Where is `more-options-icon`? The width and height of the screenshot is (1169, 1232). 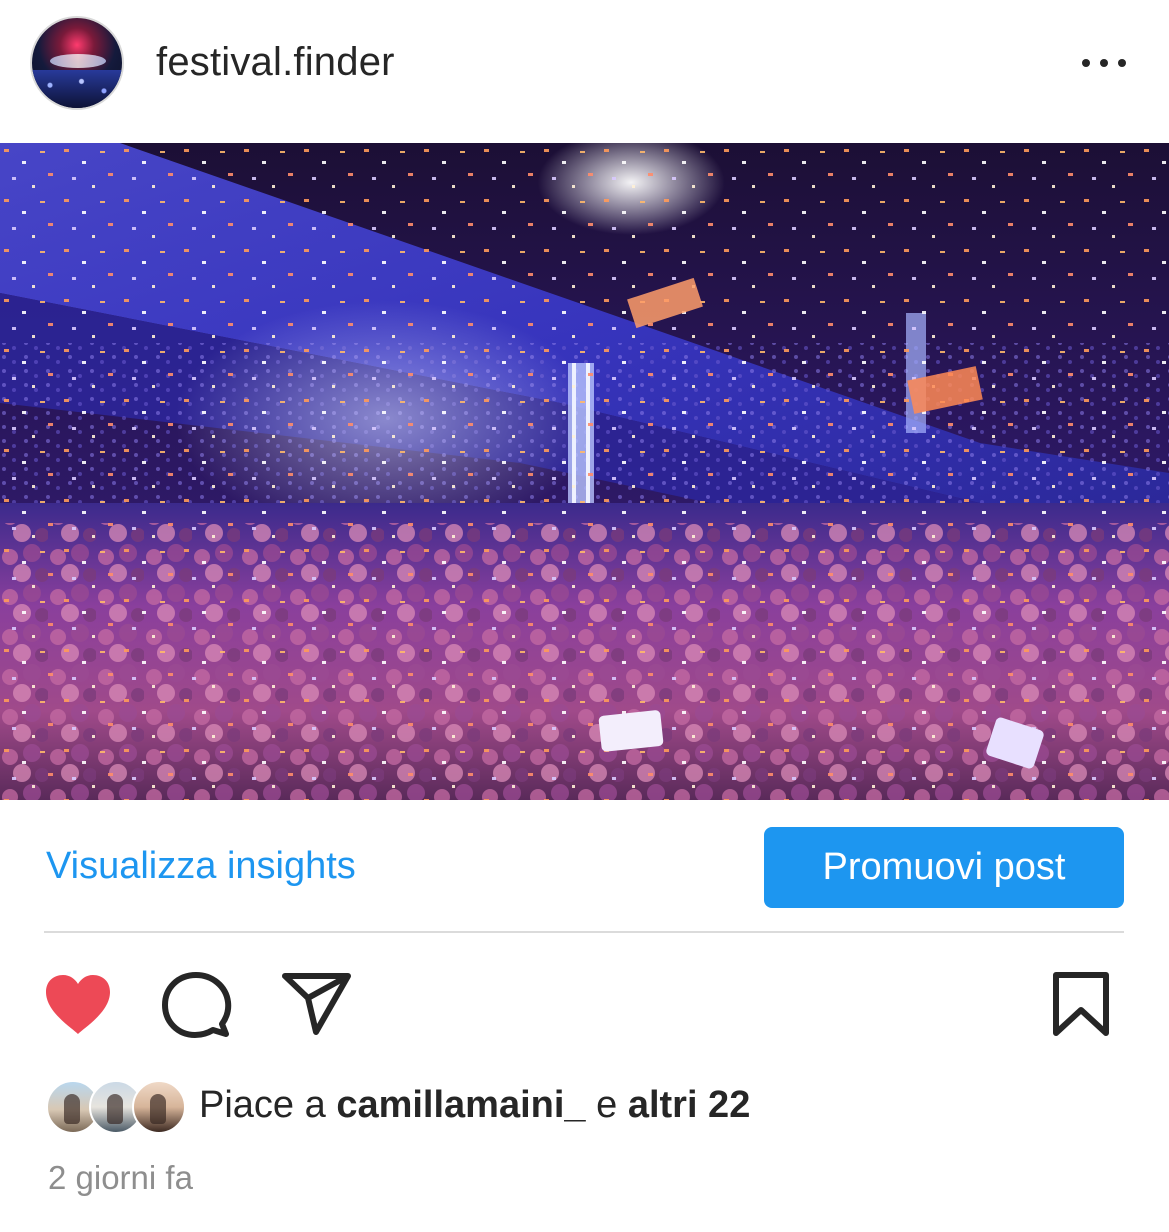
more-options-icon is located at coordinates (1104, 63).